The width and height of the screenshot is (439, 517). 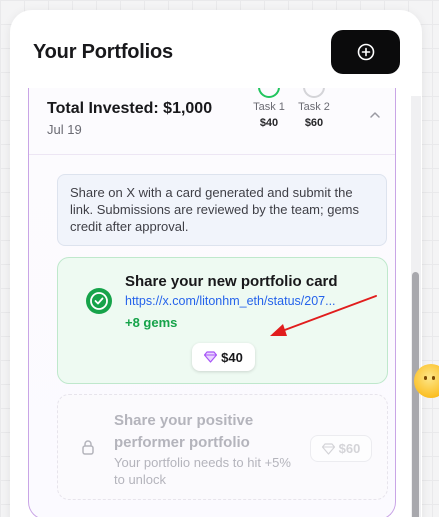 I want to click on task-1-name: Task 1, so click(x=269, y=107).